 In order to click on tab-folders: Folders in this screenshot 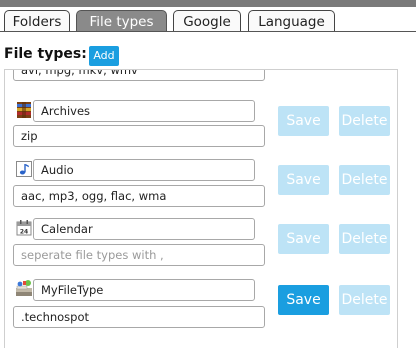, I will do `click(37, 21)`.